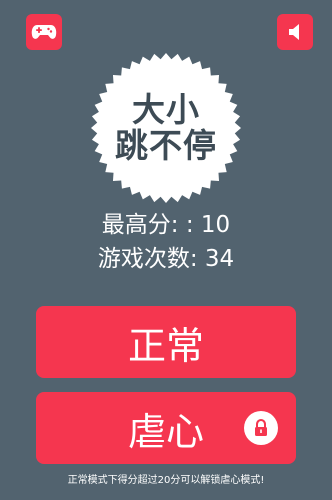 The height and width of the screenshot is (500, 332). I want to click on stats-panel: 最高分: : 10 游戏次数: 34, so click(166, 242).